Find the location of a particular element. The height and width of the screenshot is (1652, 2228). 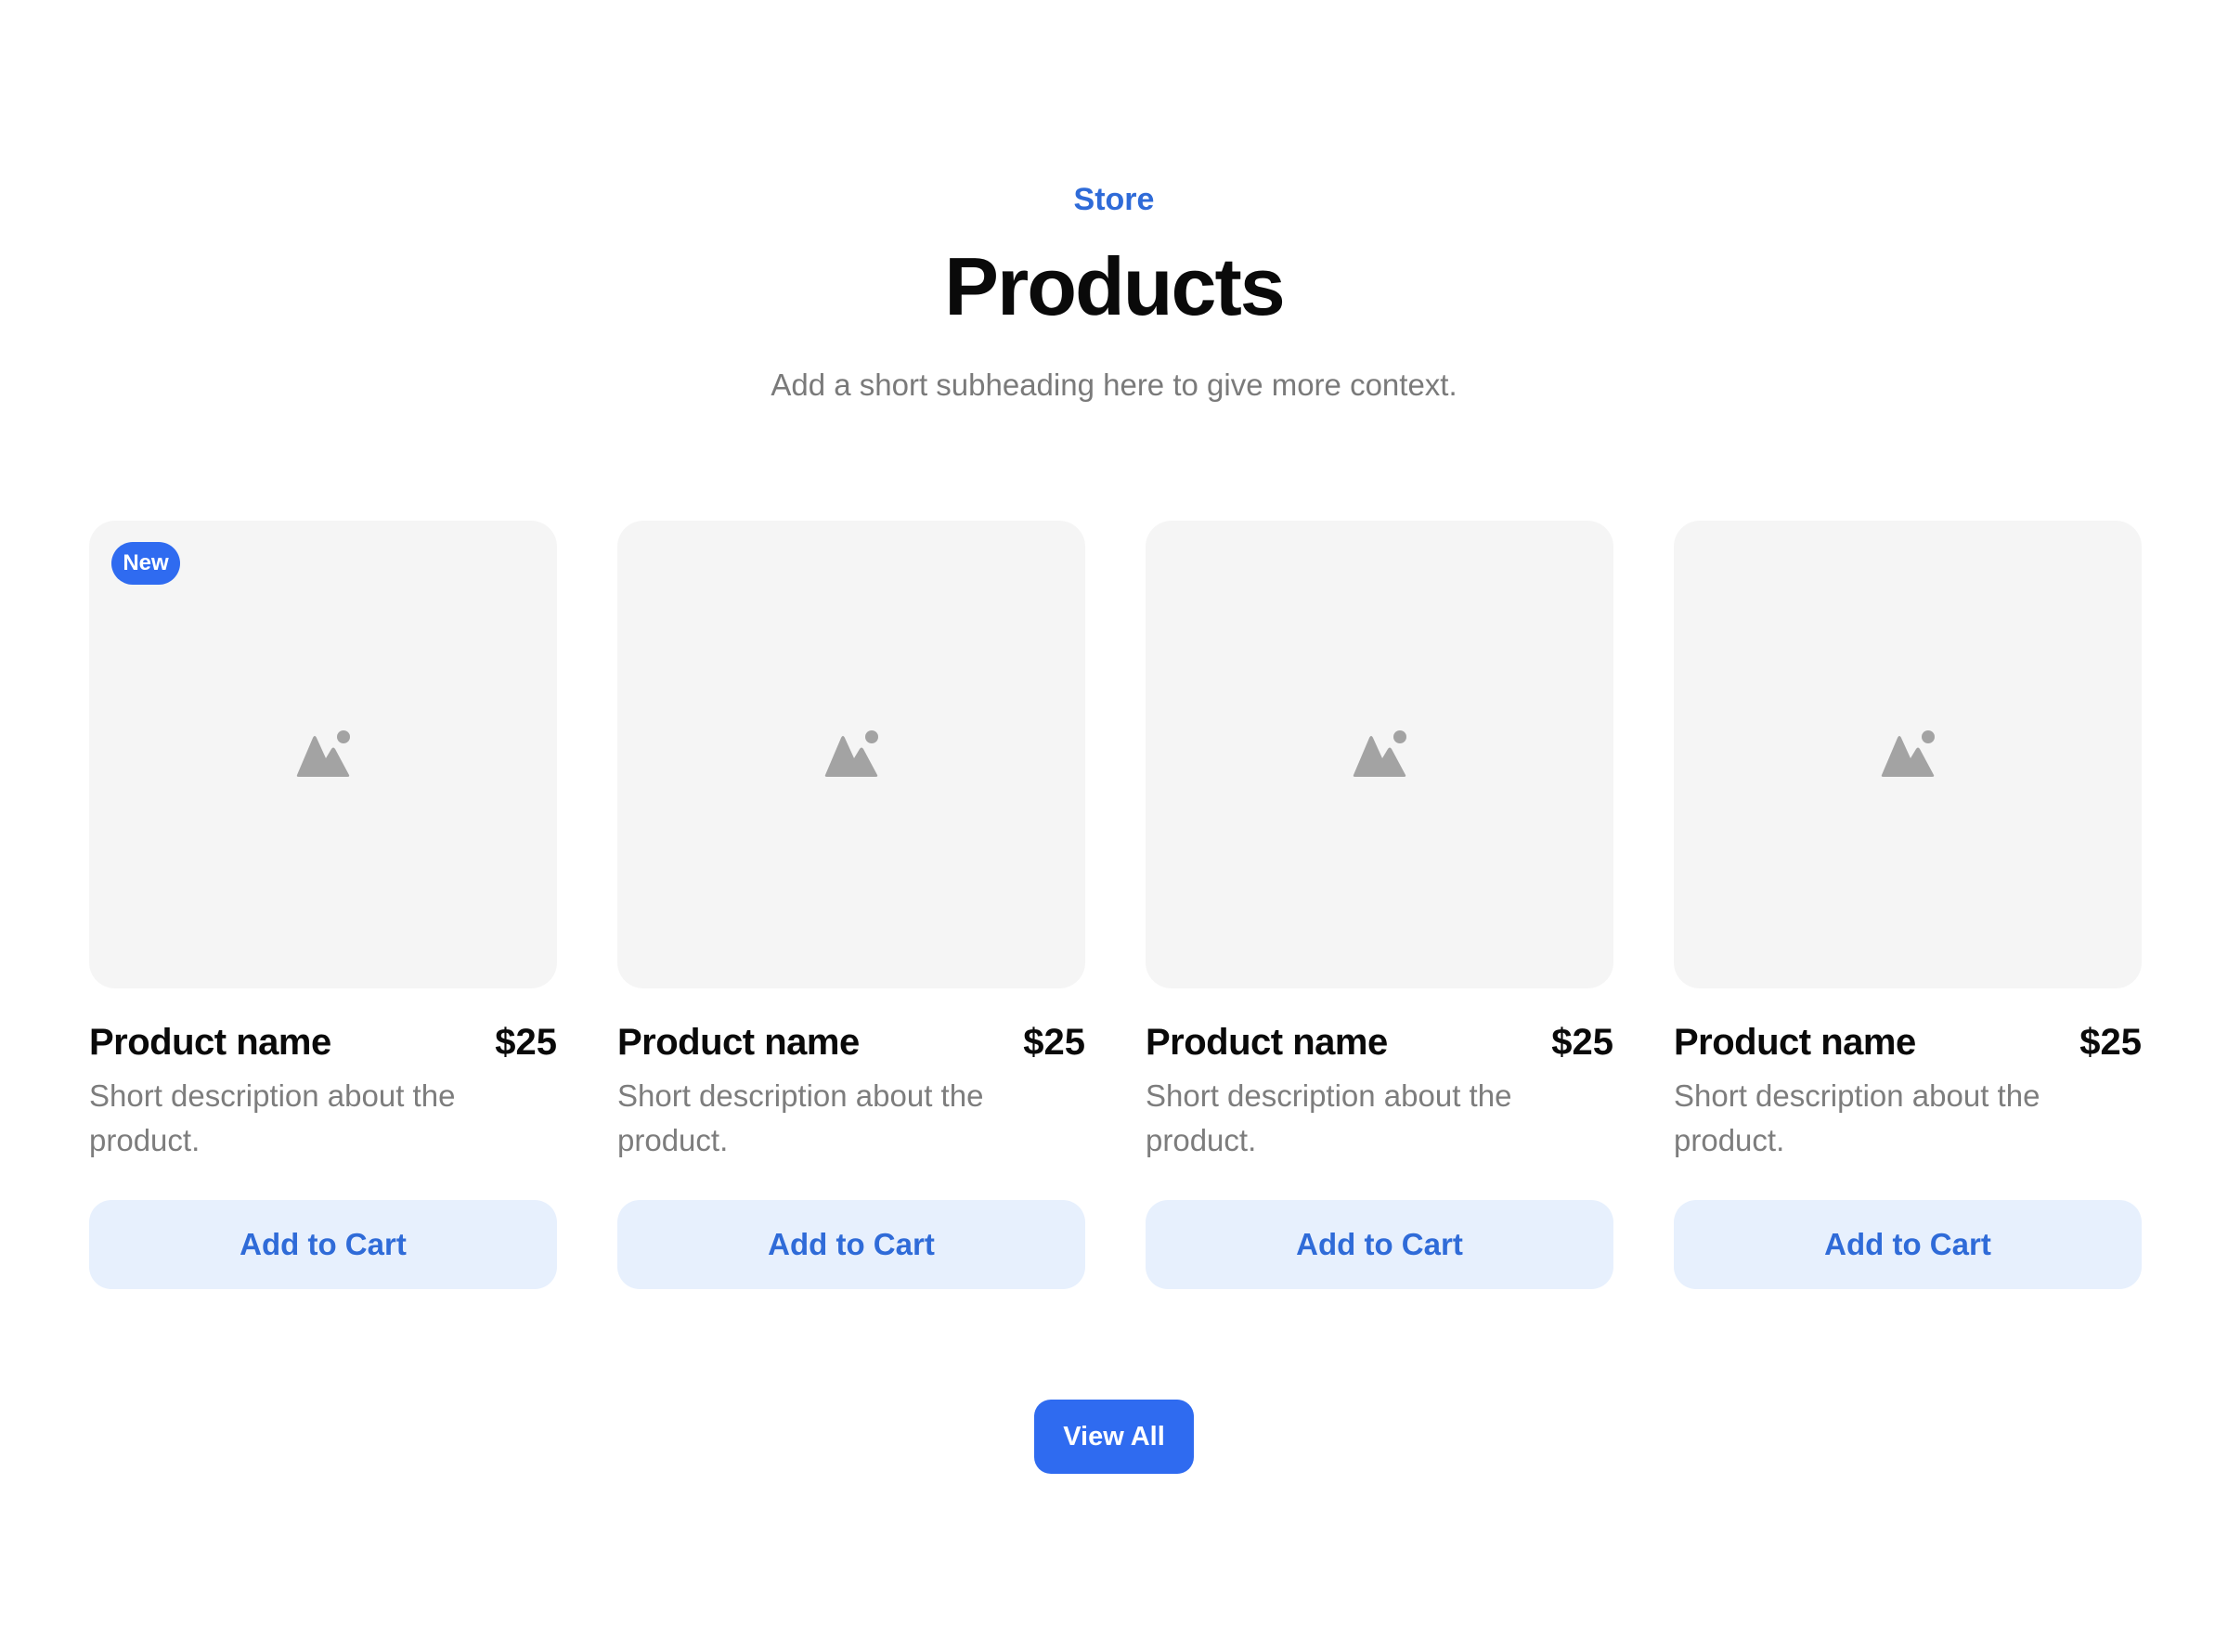

product-image: New is located at coordinates (323, 754).